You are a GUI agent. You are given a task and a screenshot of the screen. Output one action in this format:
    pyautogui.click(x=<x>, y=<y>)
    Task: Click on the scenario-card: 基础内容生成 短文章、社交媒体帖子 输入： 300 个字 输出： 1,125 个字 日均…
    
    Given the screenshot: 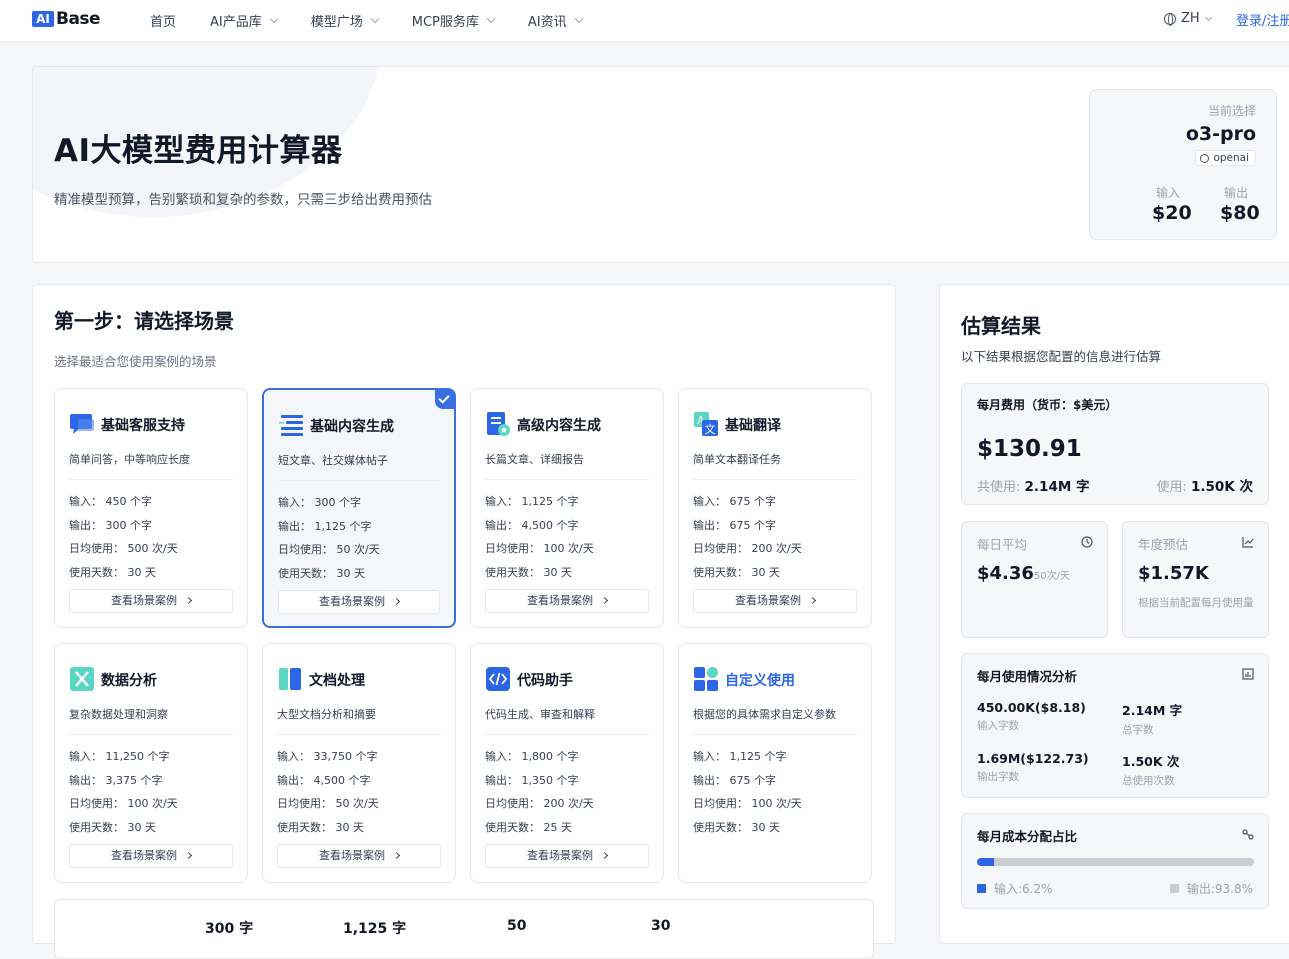 What is the action you would take?
    pyautogui.click(x=359, y=508)
    